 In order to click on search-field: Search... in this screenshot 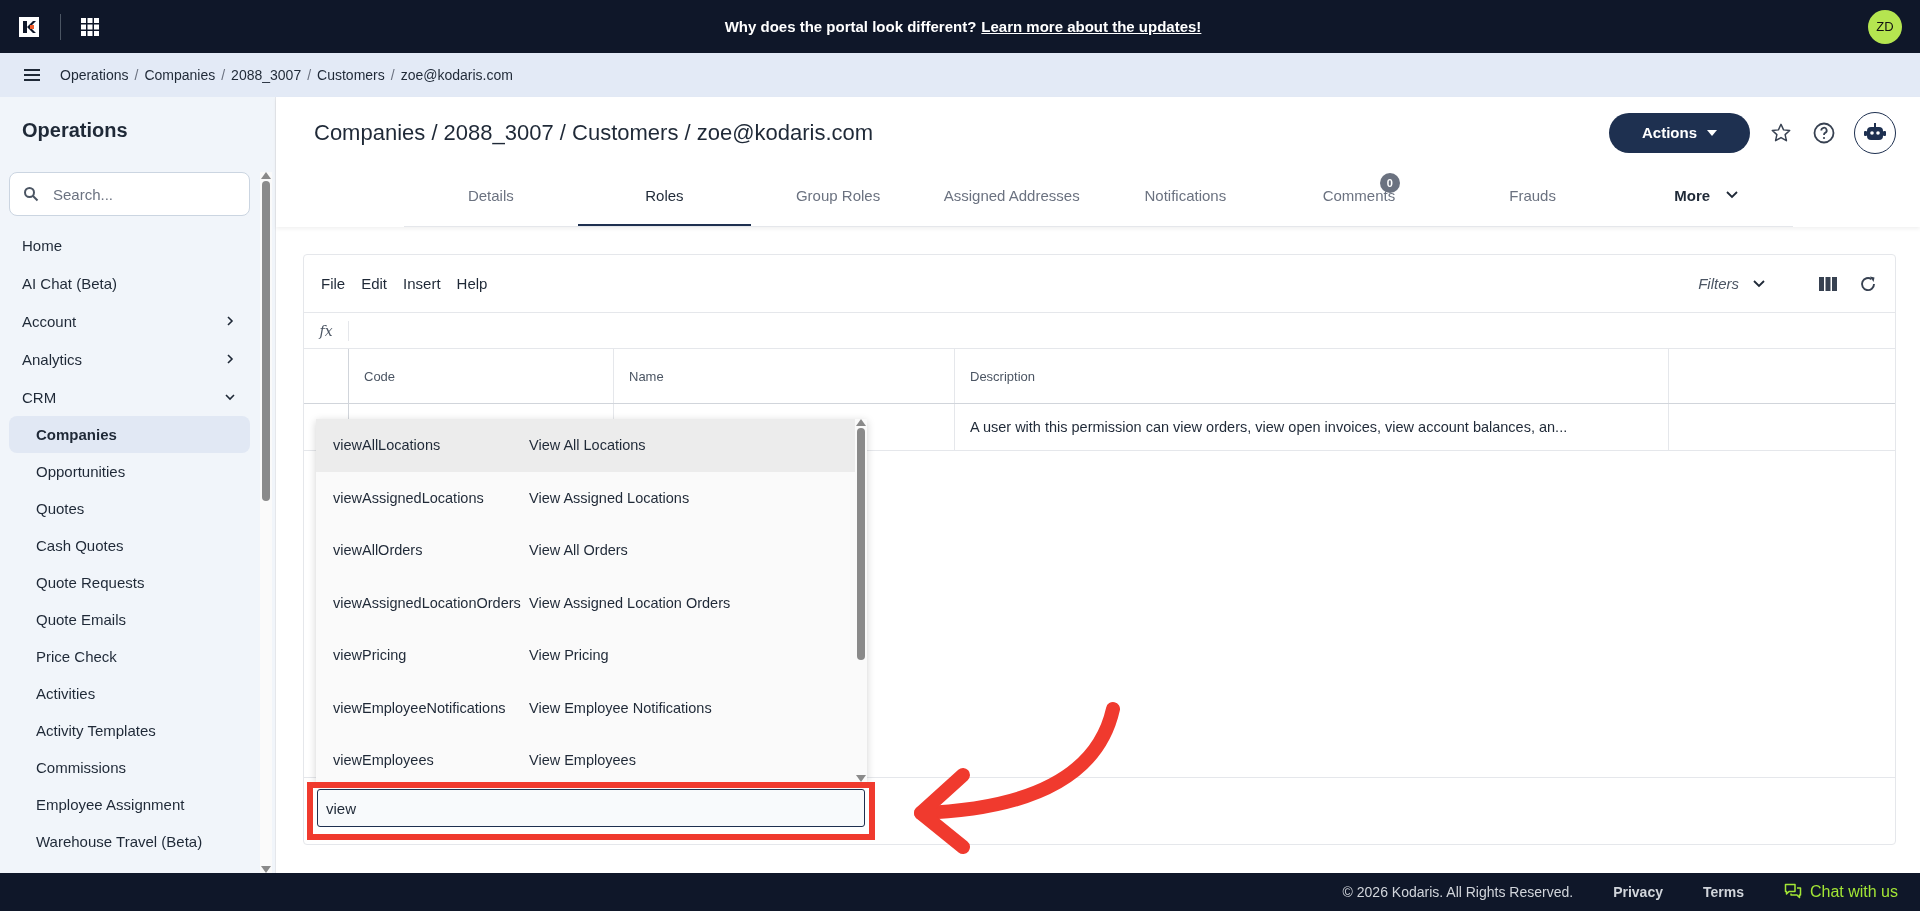, I will do `click(129, 194)`.